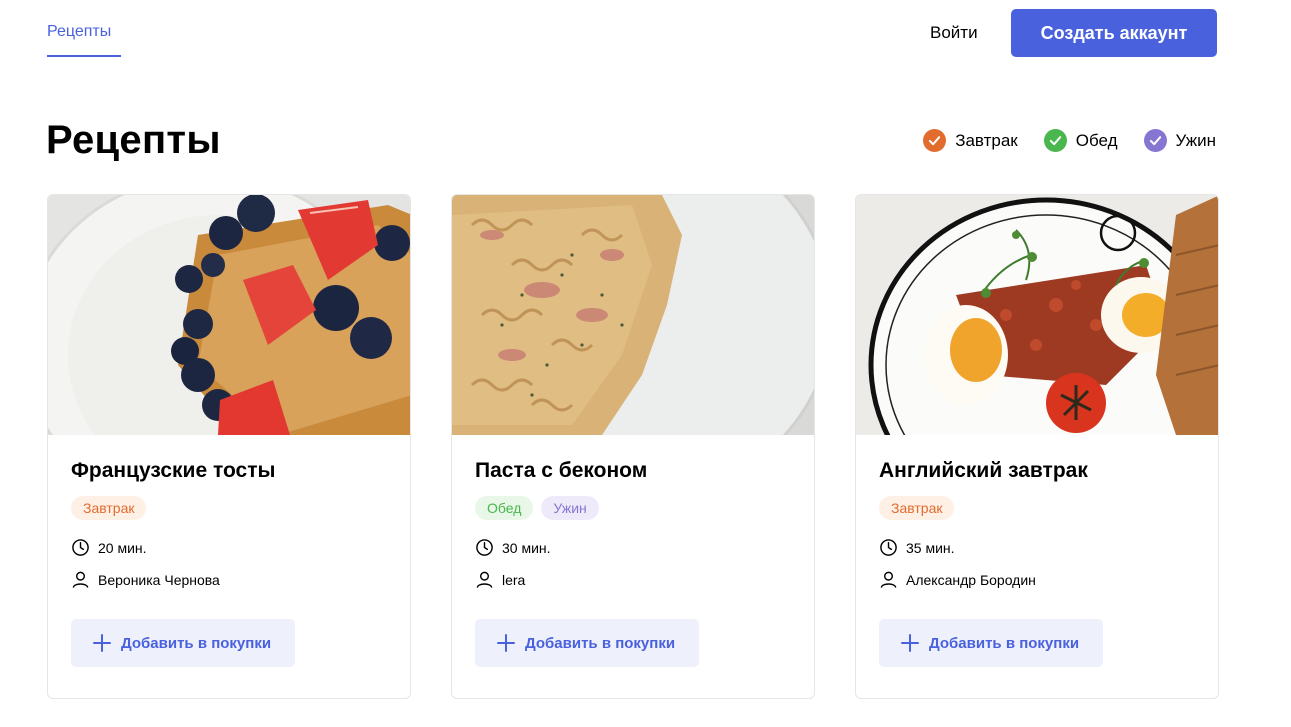 This screenshot has height=727, width=1291. What do you see at coordinates (514, 579) in the screenshot?
I see `author-label: lera` at bounding box center [514, 579].